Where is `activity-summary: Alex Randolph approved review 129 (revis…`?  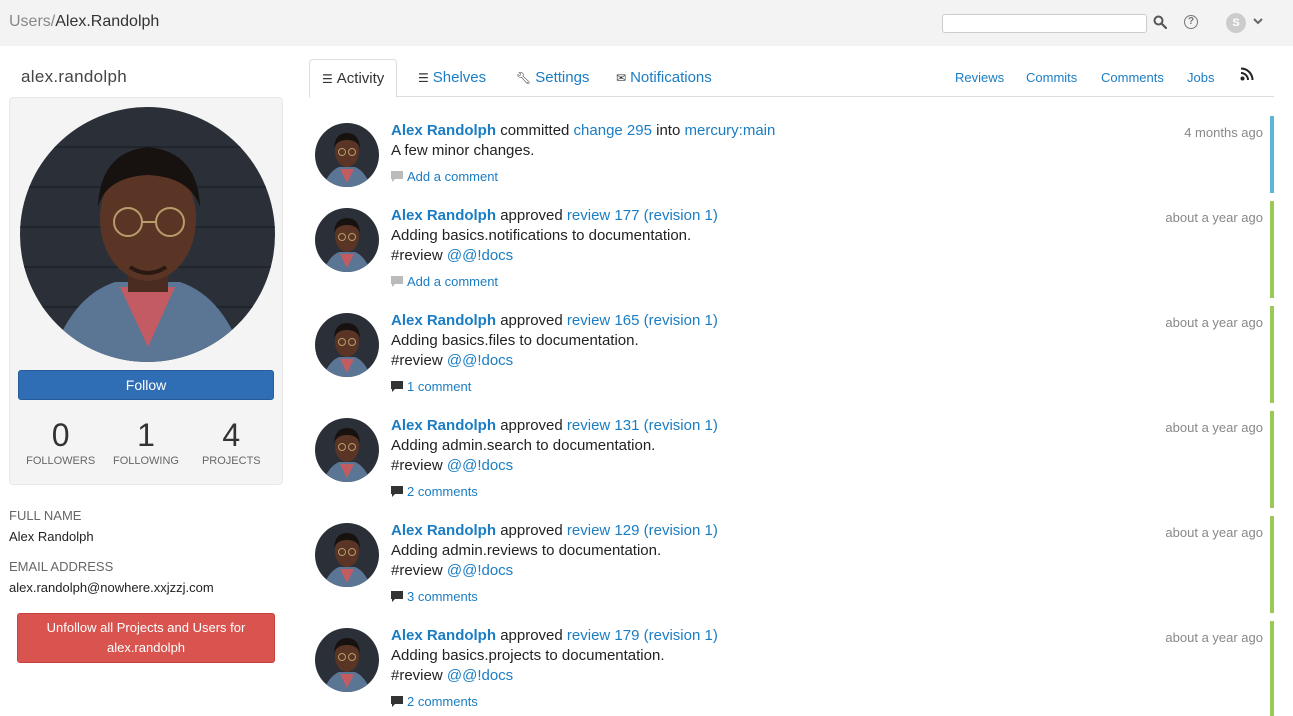
activity-summary: Alex Randolph approved review 129 (revis… is located at coordinates (554, 530).